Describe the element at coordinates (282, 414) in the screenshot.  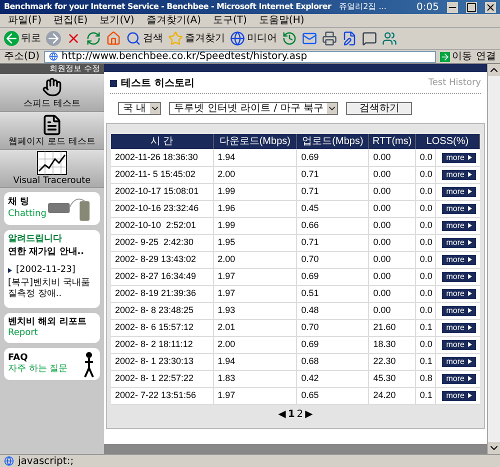
I see `page-arrow: ◀` at that location.